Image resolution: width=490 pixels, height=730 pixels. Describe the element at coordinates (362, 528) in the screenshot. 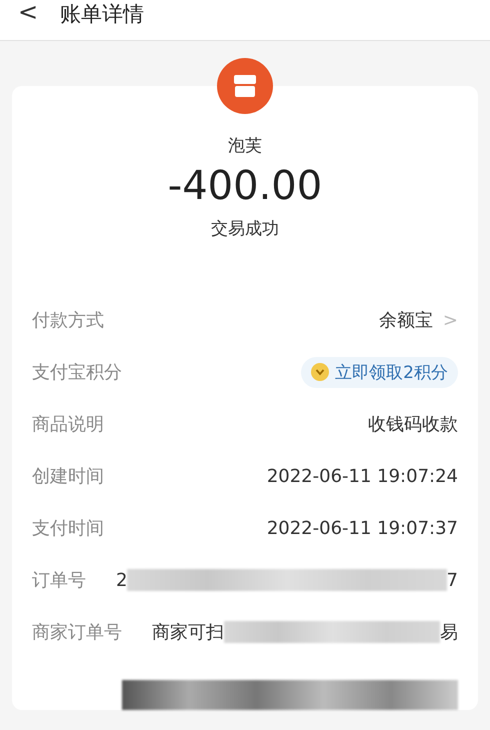

I see `row-value: 2022-06-11 19:07:37` at that location.